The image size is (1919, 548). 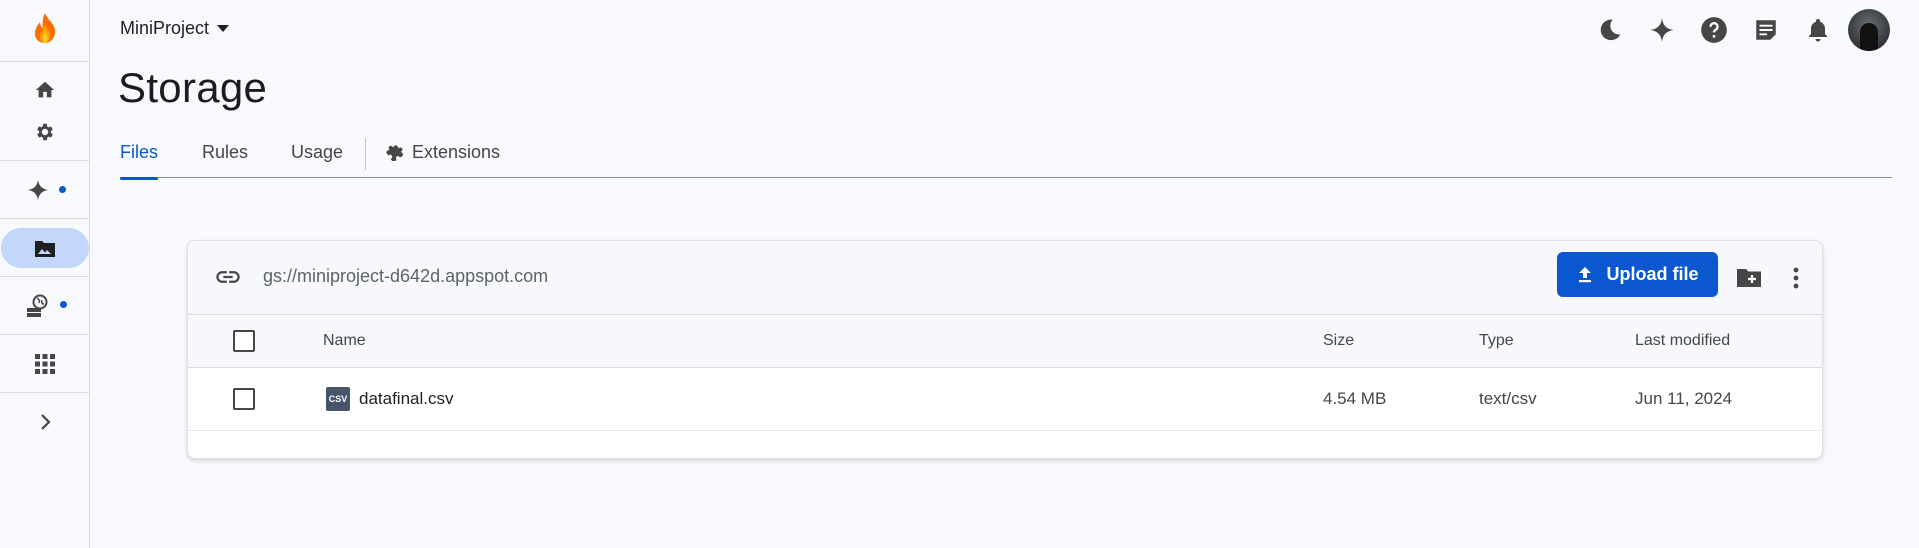 I want to click on notes-icon, so click(x=1766, y=30).